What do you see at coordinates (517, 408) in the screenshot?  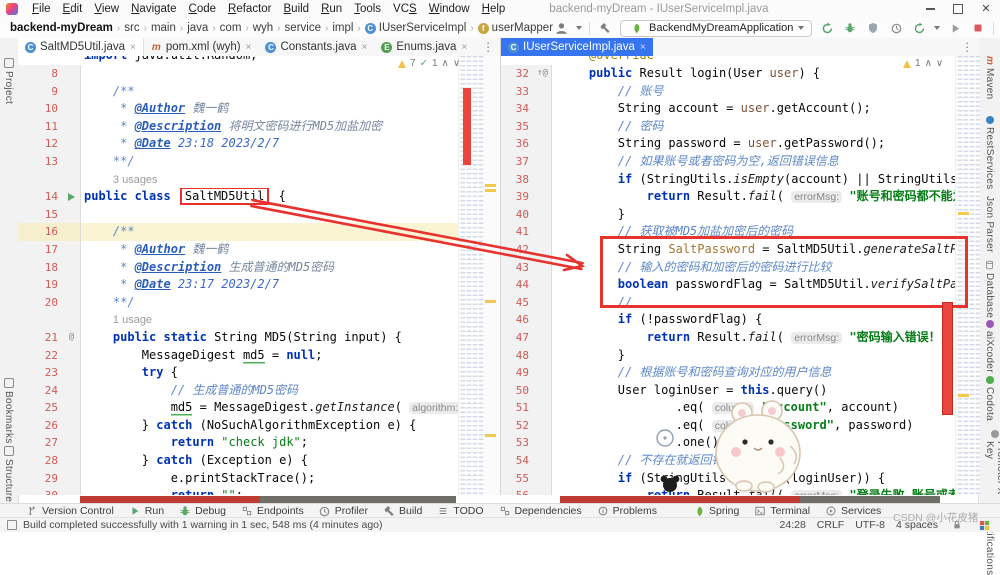 I see `line-number: 51` at bounding box center [517, 408].